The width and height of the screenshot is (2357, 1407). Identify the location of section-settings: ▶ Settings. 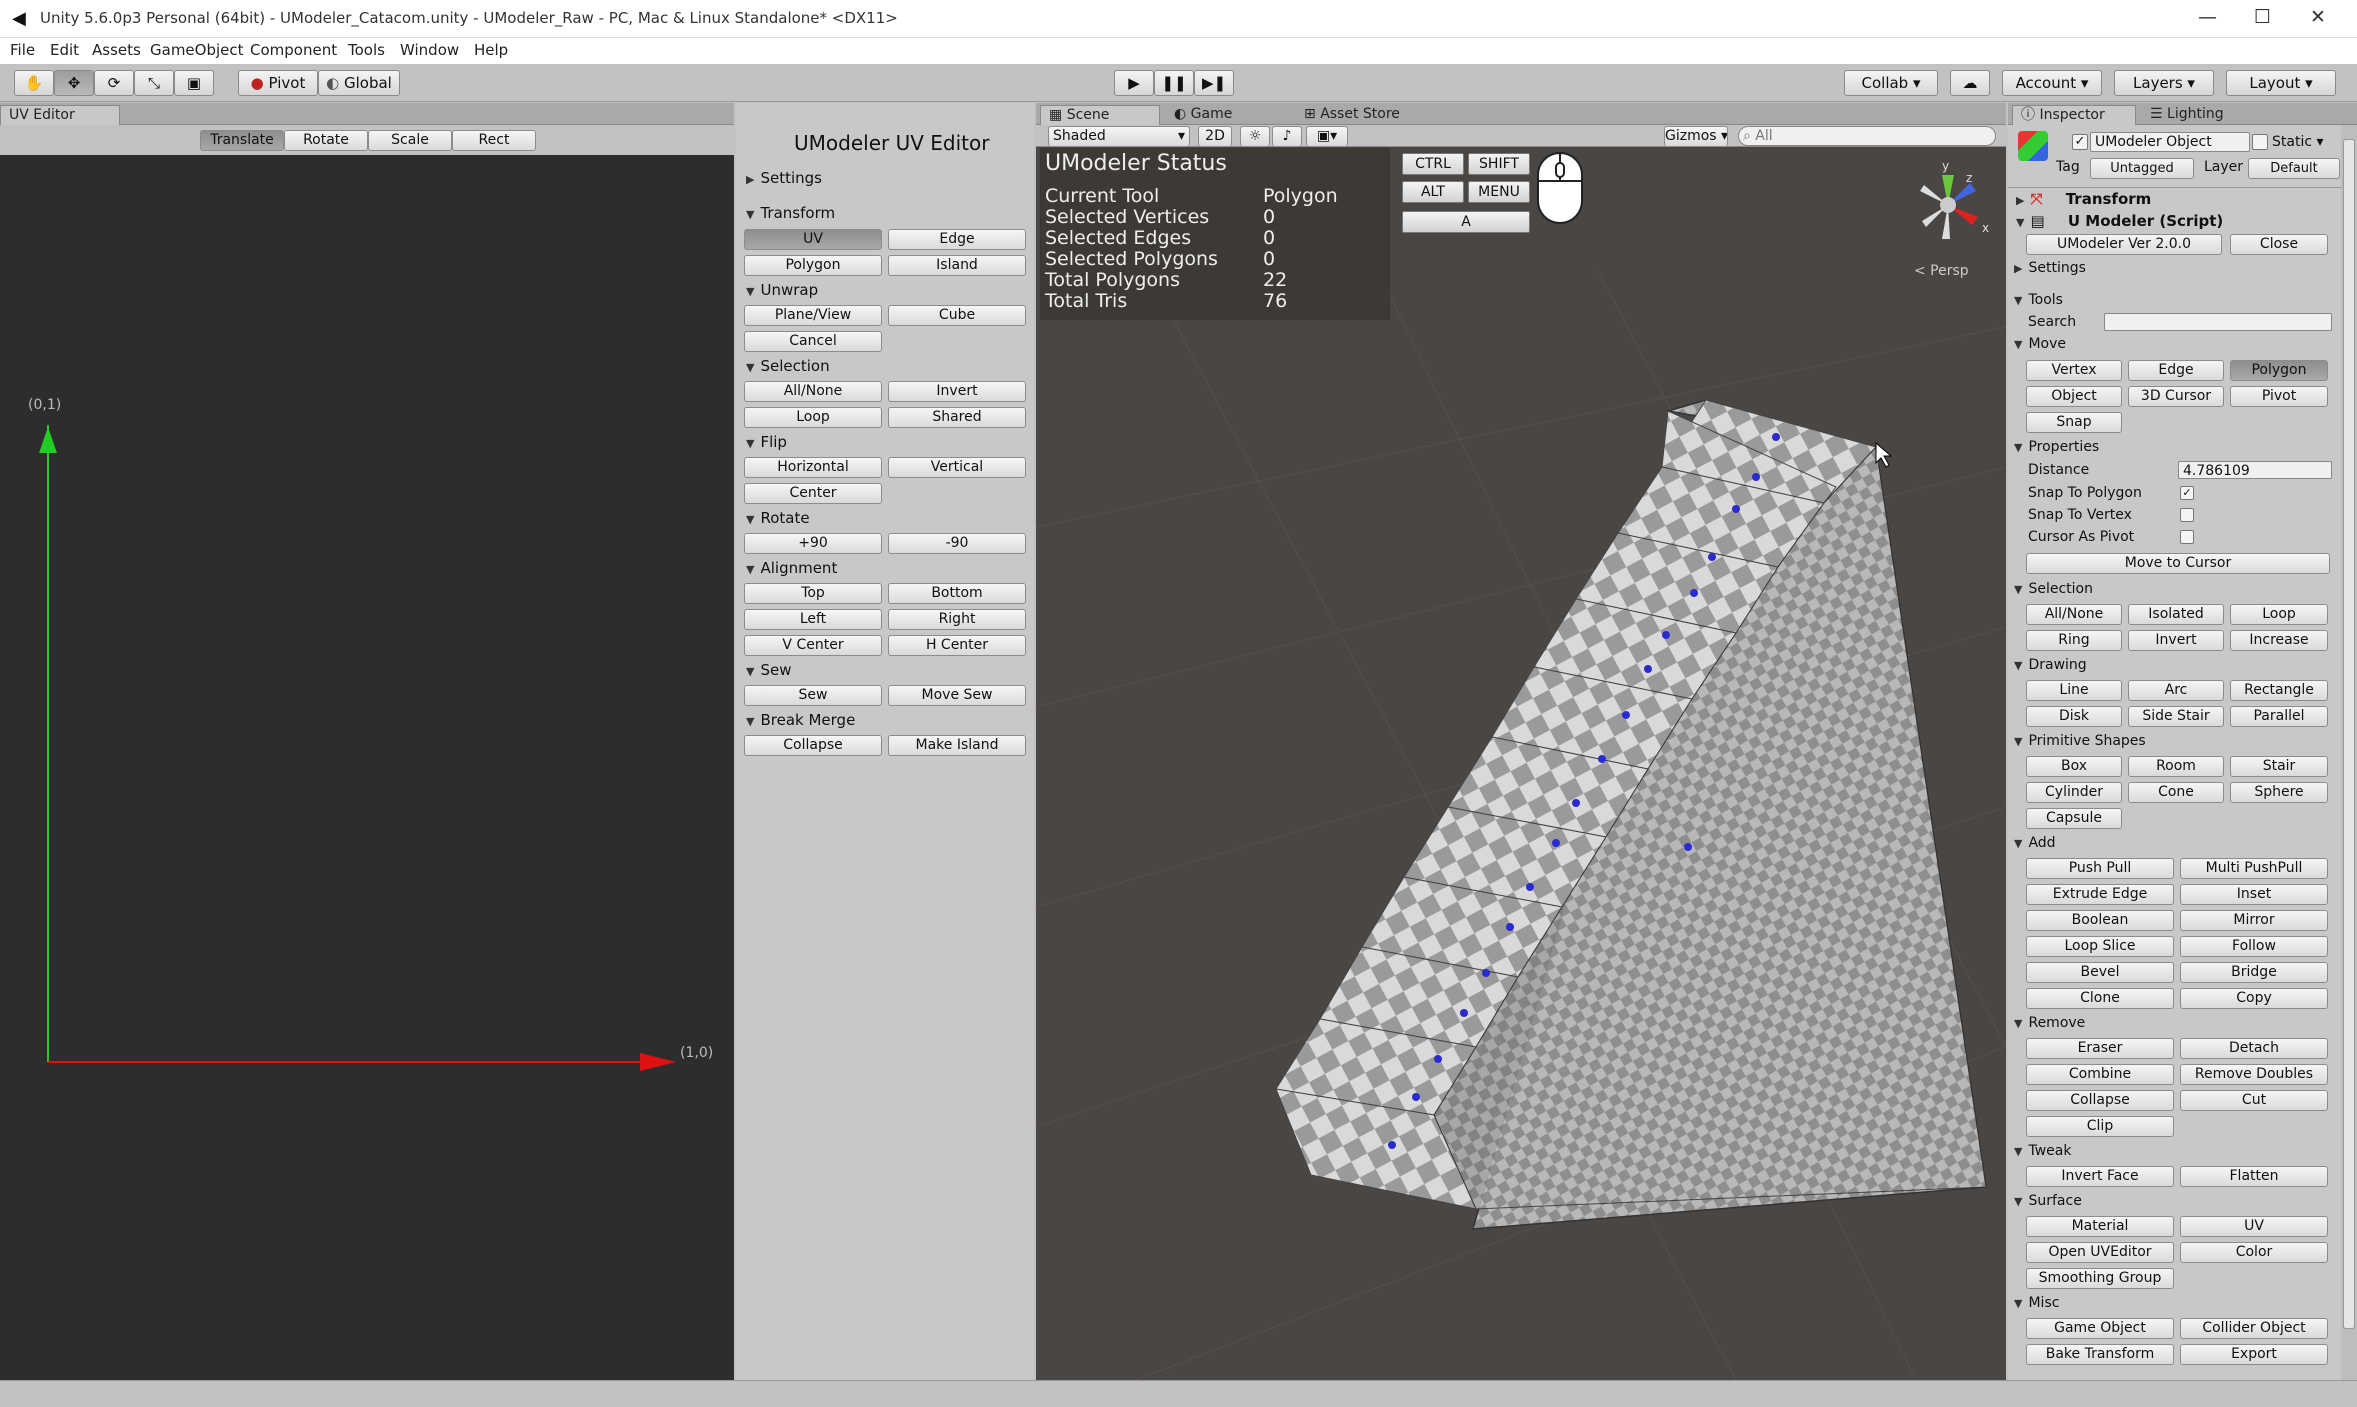
(784, 178).